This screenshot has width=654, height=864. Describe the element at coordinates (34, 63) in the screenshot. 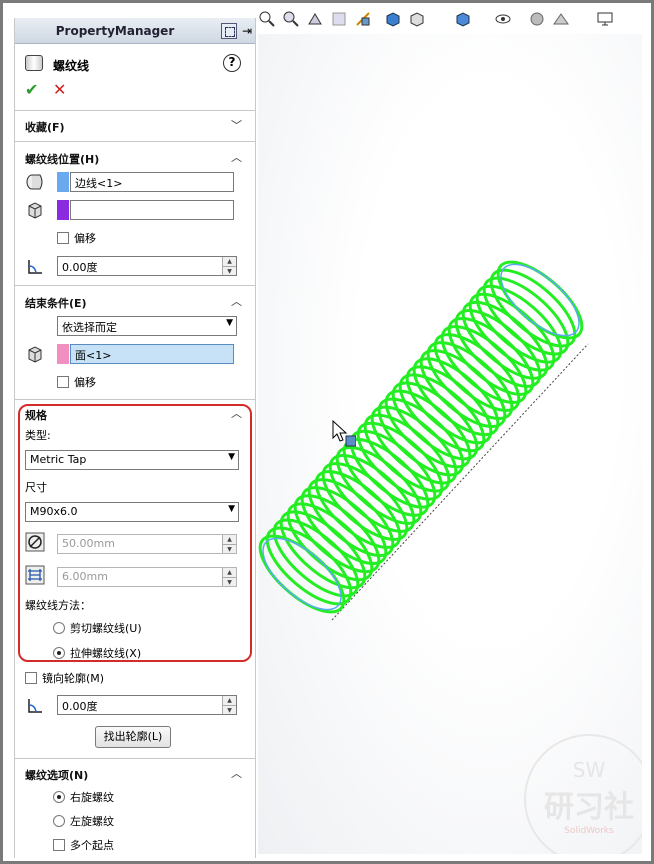

I see `thread-feature-icon` at that location.